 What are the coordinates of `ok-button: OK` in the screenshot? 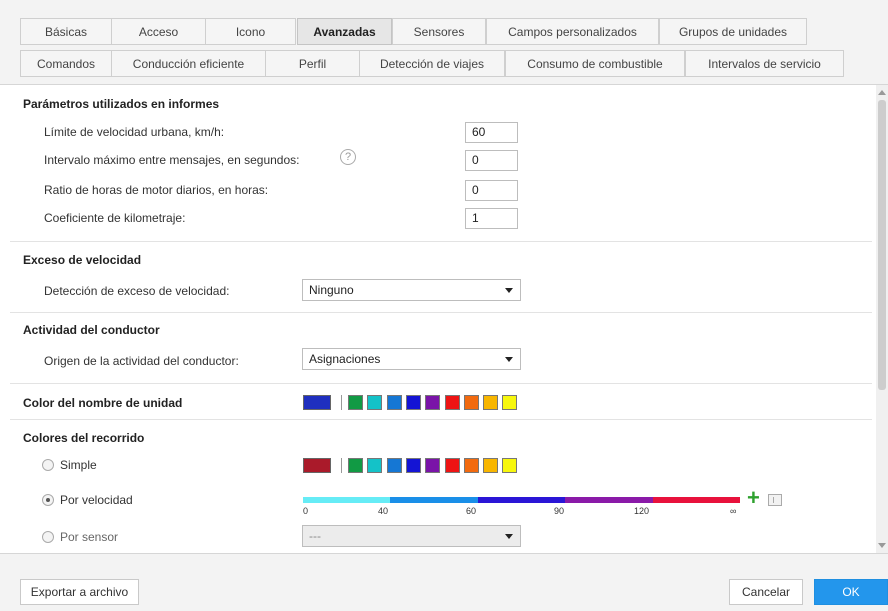 It's located at (851, 592).